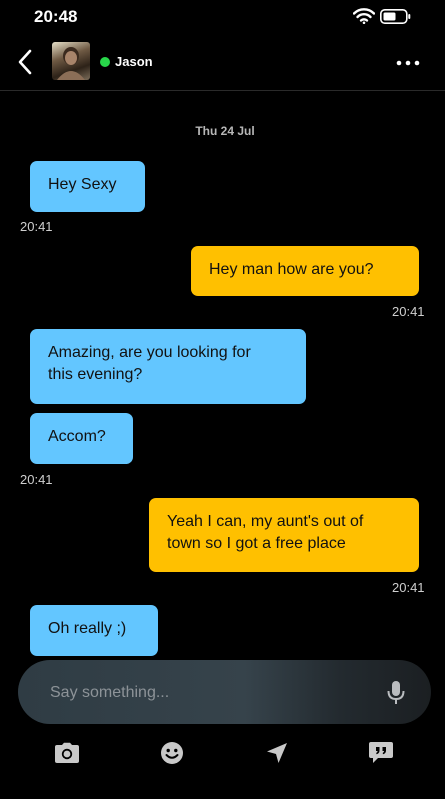 This screenshot has height=799, width=445. Describe the element at coordinates (87, 628) in the screenshot. I see `message-text: Oh really ;)` at that location.